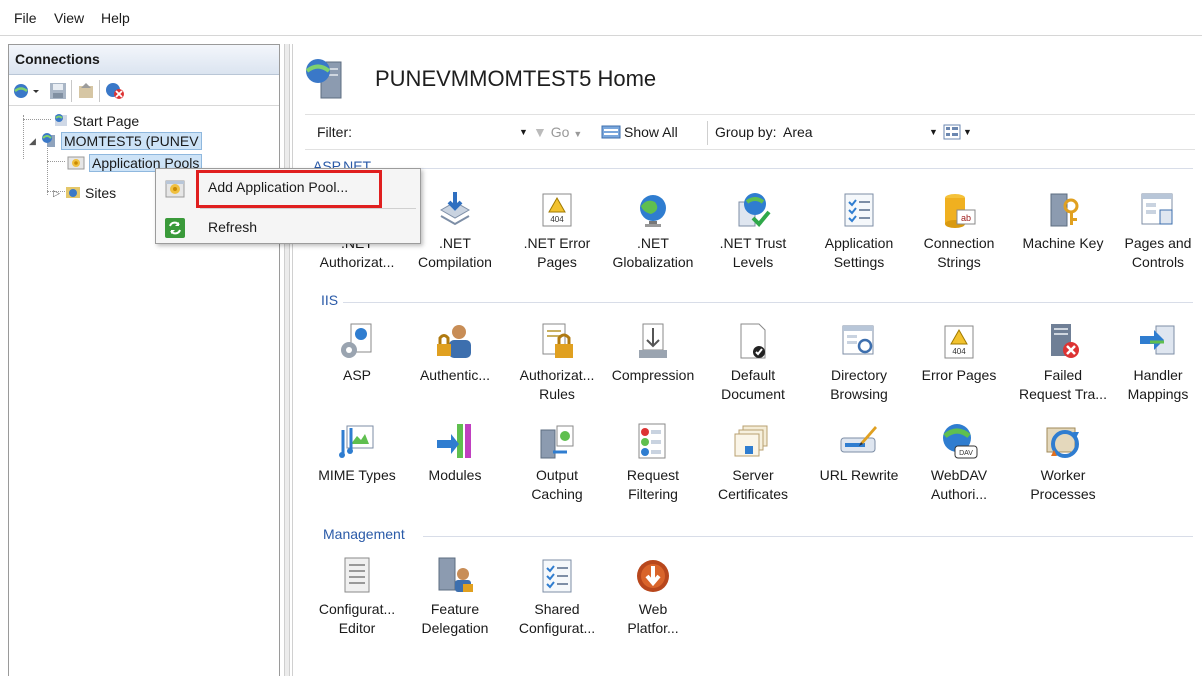 This screenshot has width=1202, height=676. I want to click on feature-machine-key: Machine Key, so click(1063, 221).